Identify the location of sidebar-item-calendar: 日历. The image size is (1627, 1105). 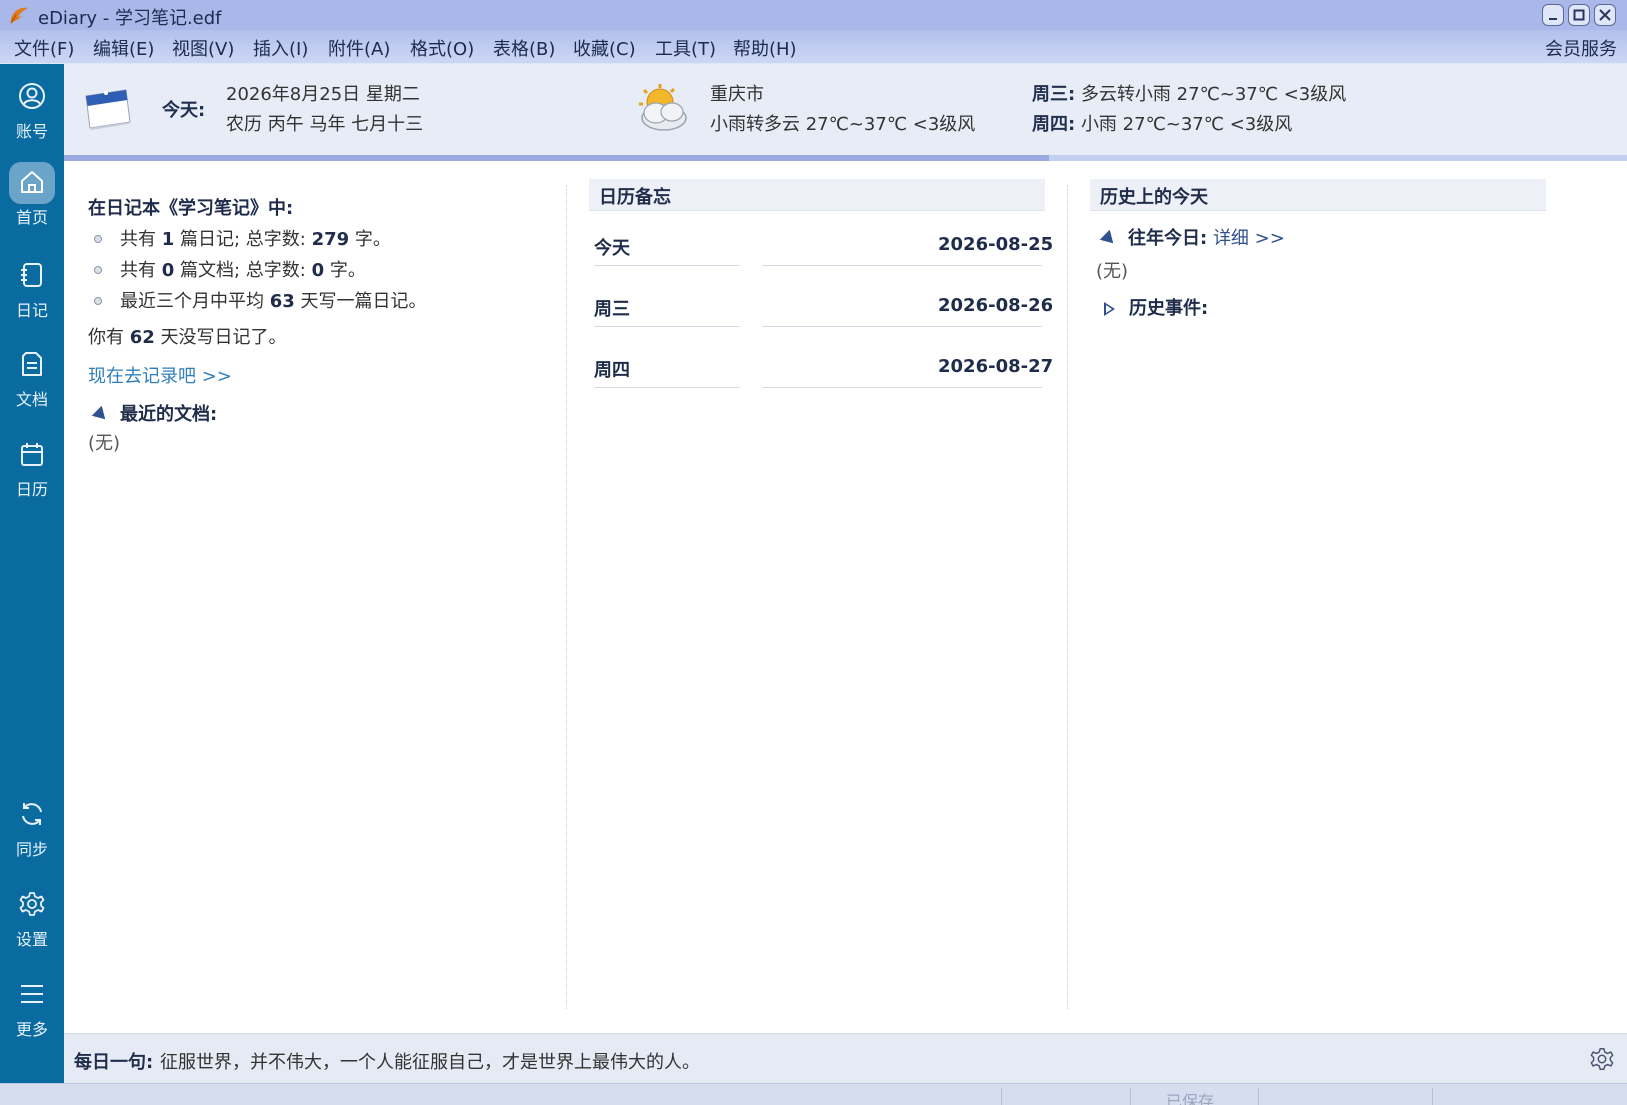
(32, 472).